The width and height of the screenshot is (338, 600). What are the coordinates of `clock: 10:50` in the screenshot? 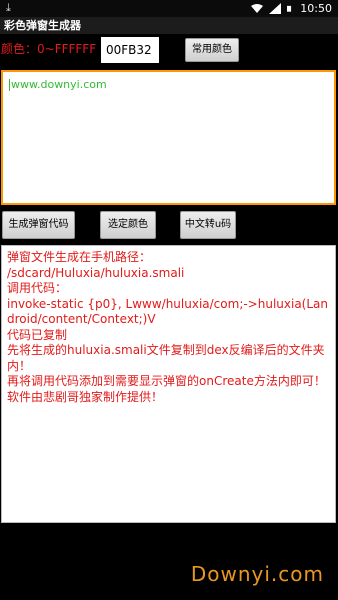 It's located at (316, 8).